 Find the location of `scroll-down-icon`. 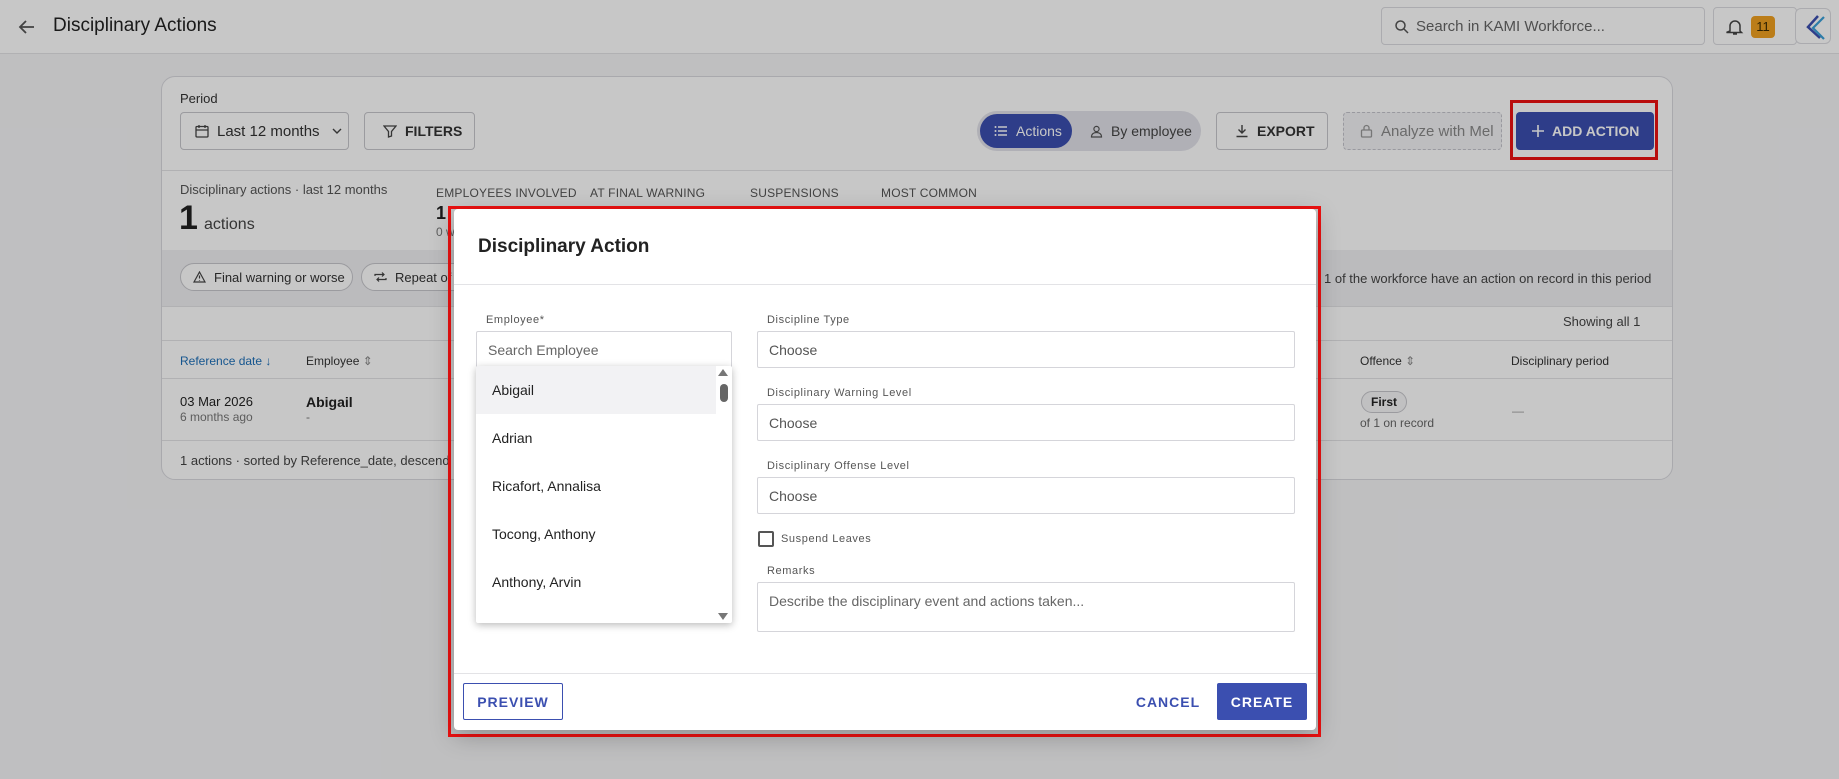

scroll-down-icon is located at coordinates (723, 616).